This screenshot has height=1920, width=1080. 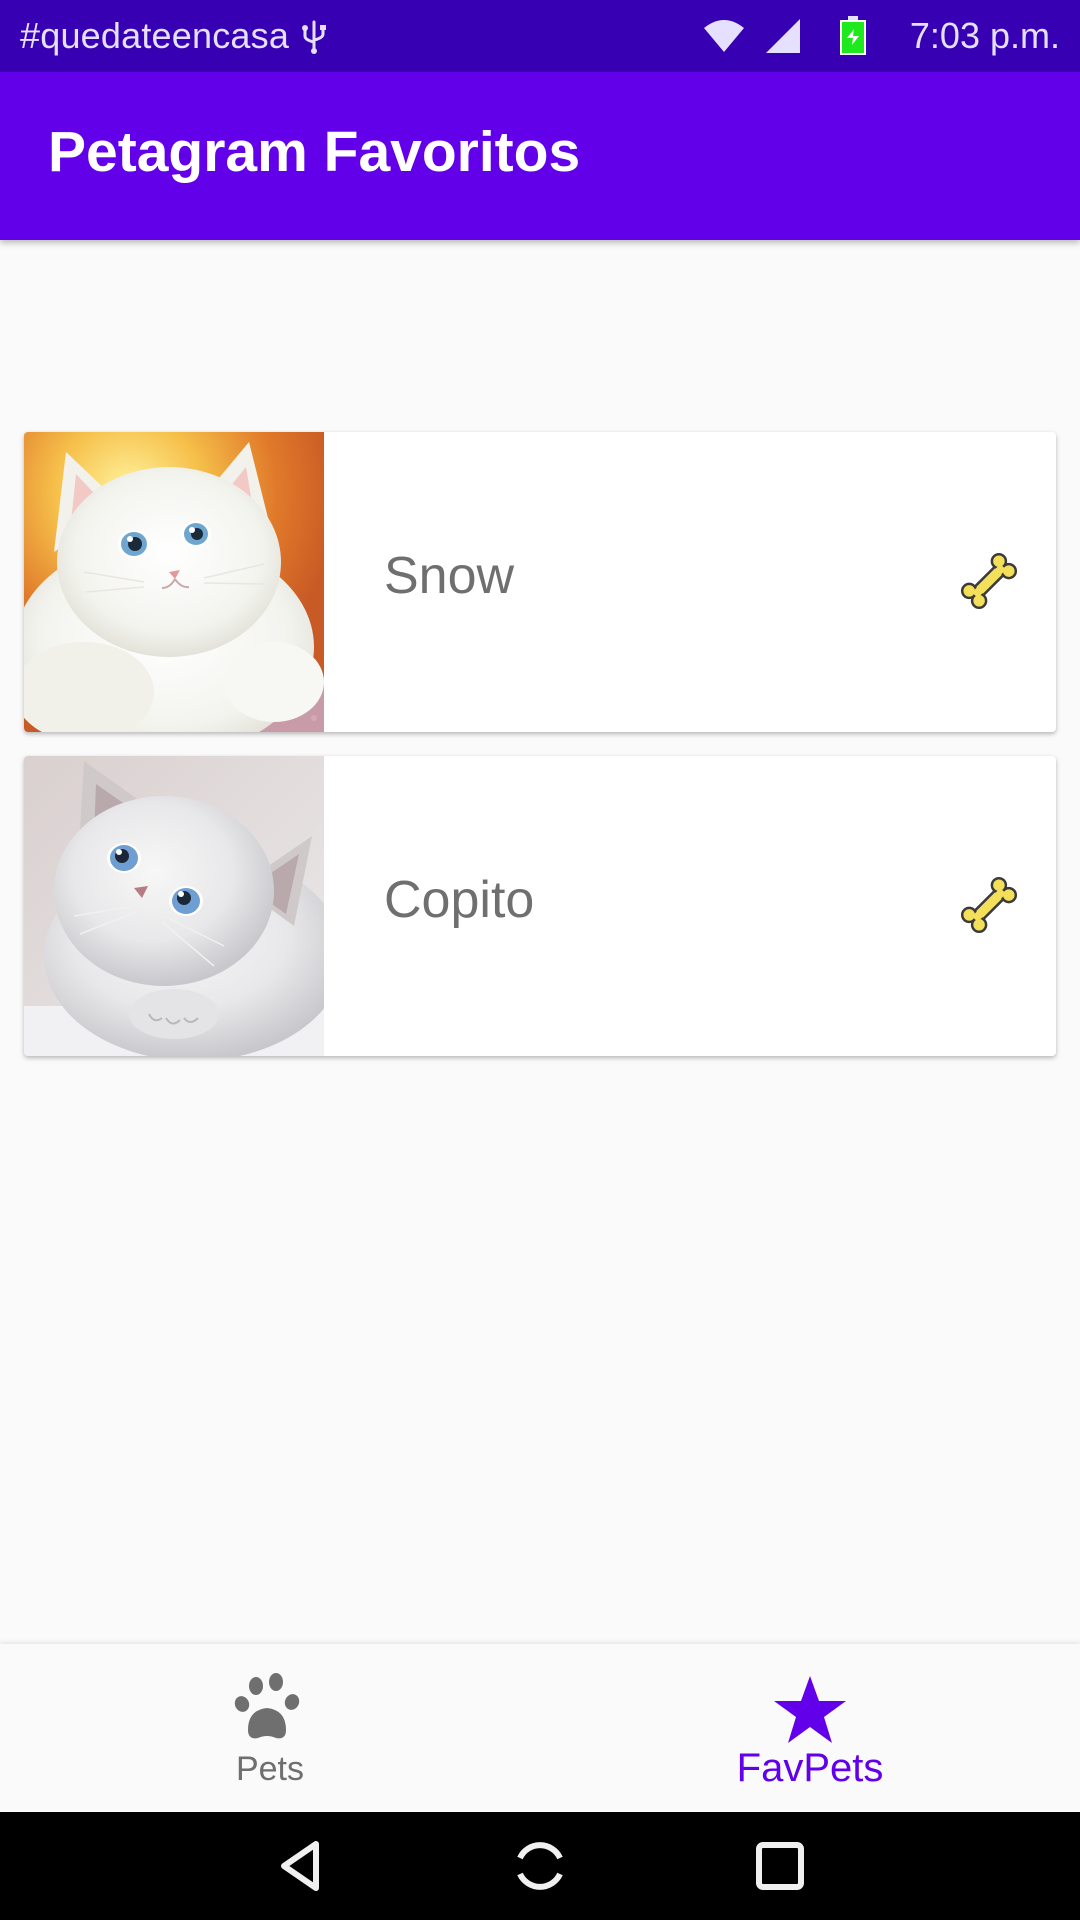 What do you see at coordinates (155, 35) in the screenshot?
I see `status-hashtag: #quedateencasa` at bounding box center [155, 35].